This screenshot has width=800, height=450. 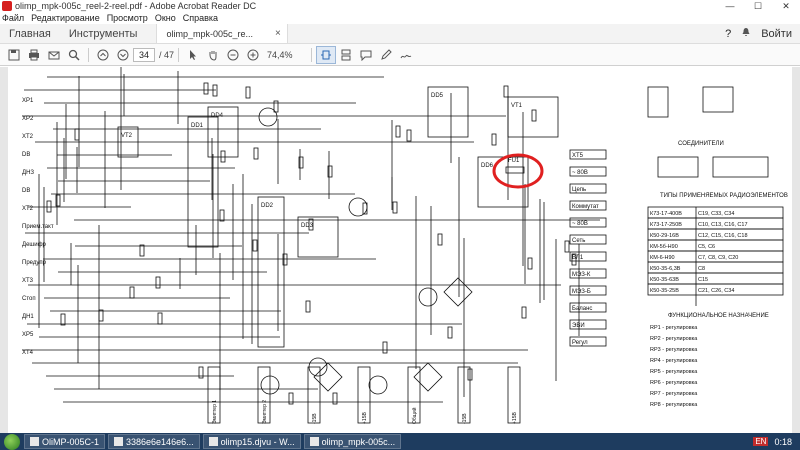 I want to click on tabbar-right: ? Войти, so click(x=762, y=33).